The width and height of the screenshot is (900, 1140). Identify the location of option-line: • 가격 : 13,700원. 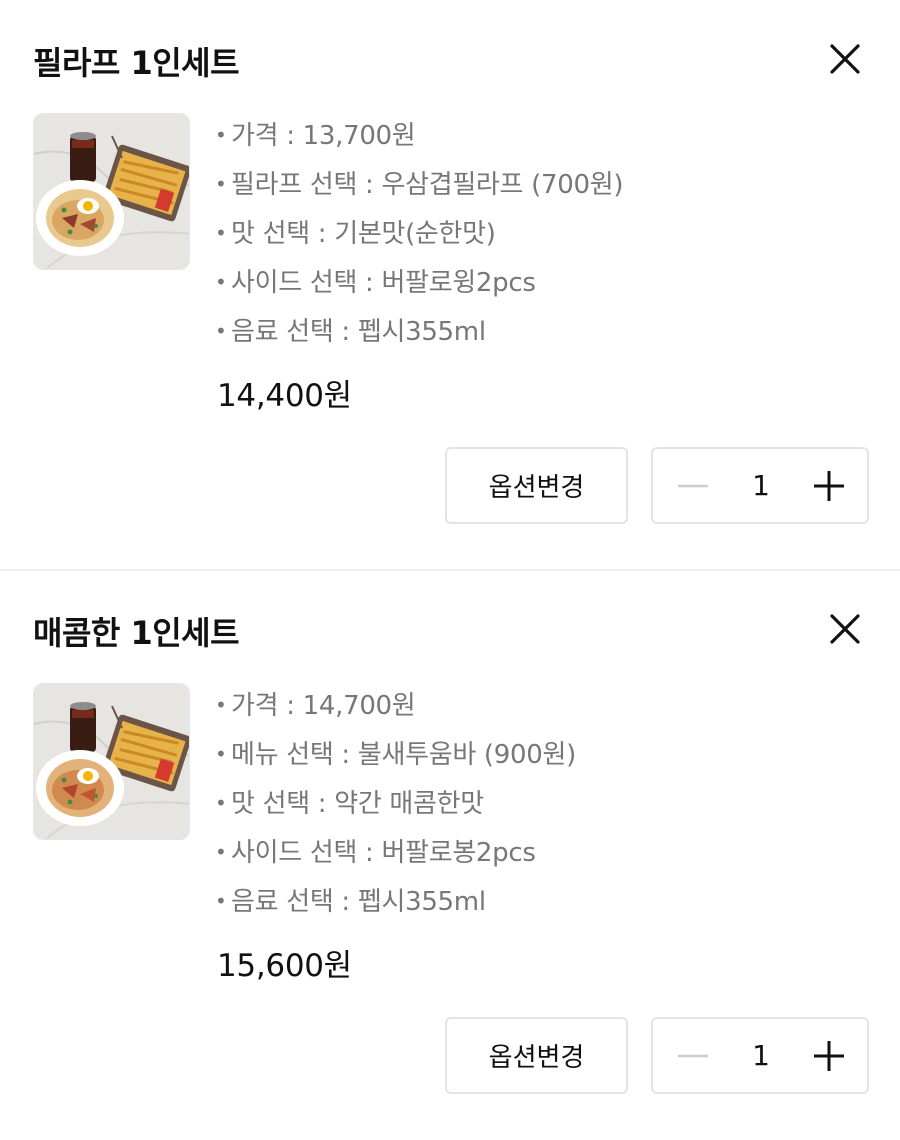
(315, 136).